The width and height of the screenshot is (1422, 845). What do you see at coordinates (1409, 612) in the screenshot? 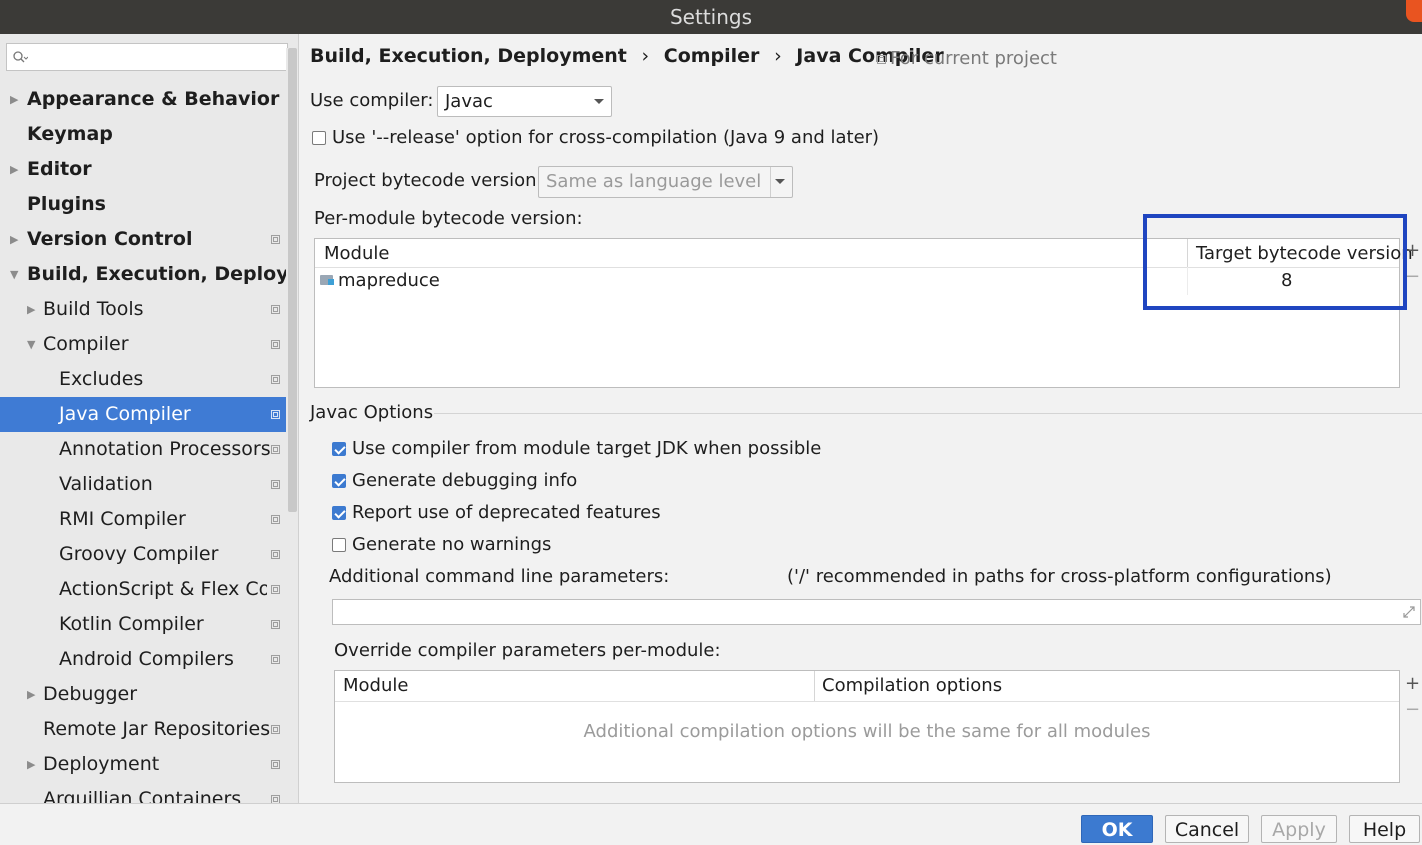
I see `expand-icon` at bounding box center [1409, 612].